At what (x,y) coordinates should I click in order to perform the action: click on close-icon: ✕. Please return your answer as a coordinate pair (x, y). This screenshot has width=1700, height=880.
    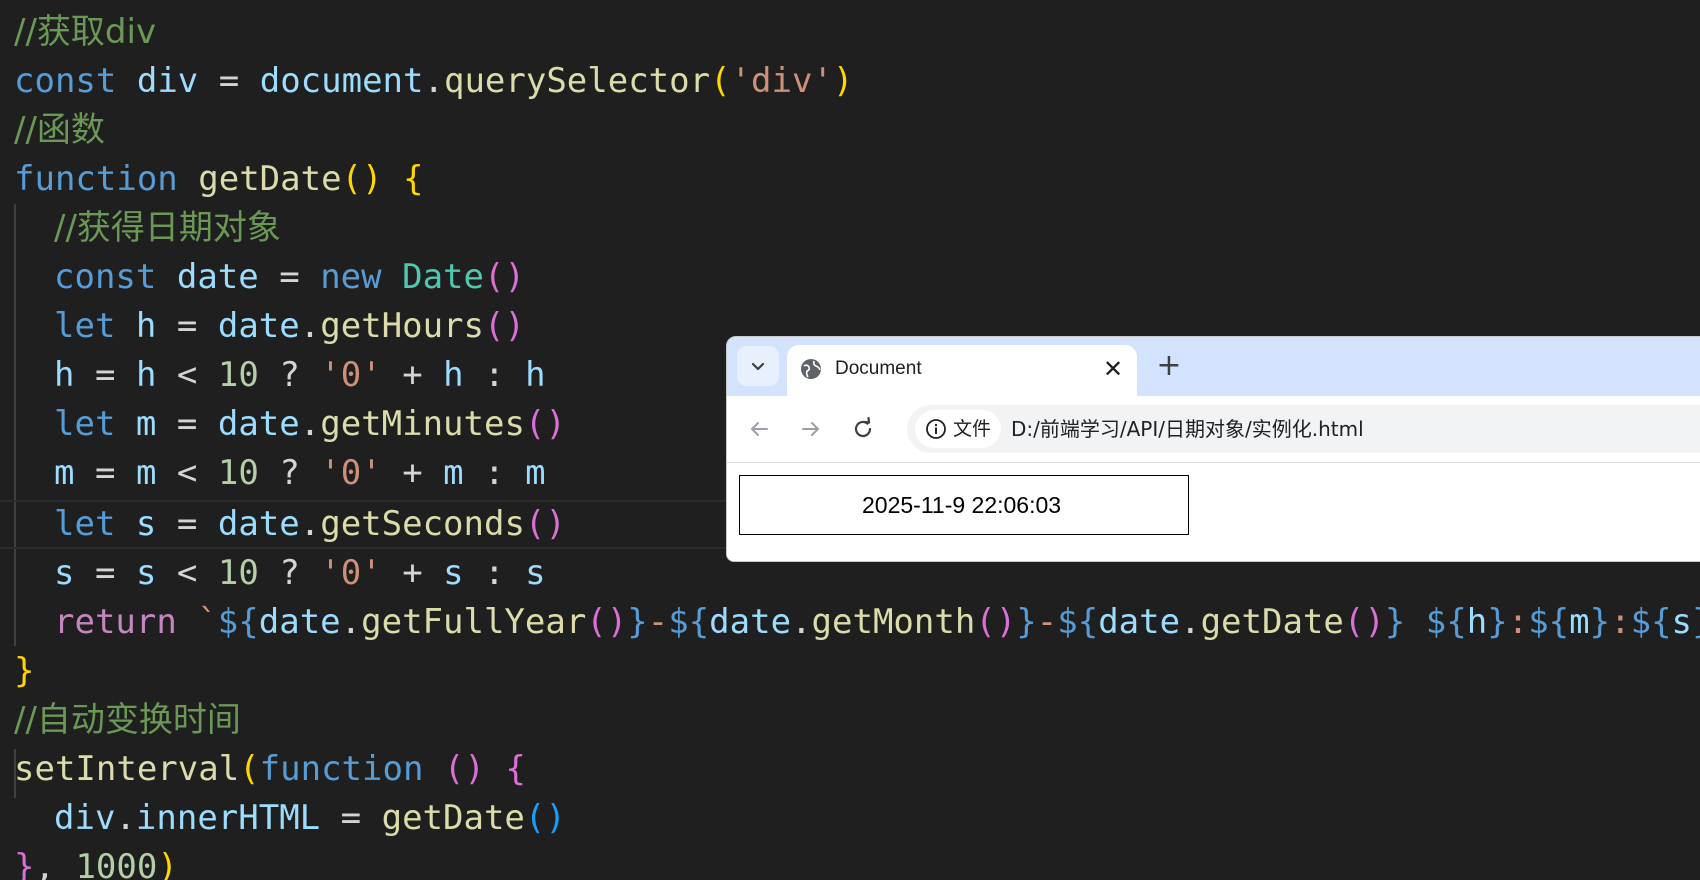
    Looking at the image, I should click on (1113, 369).